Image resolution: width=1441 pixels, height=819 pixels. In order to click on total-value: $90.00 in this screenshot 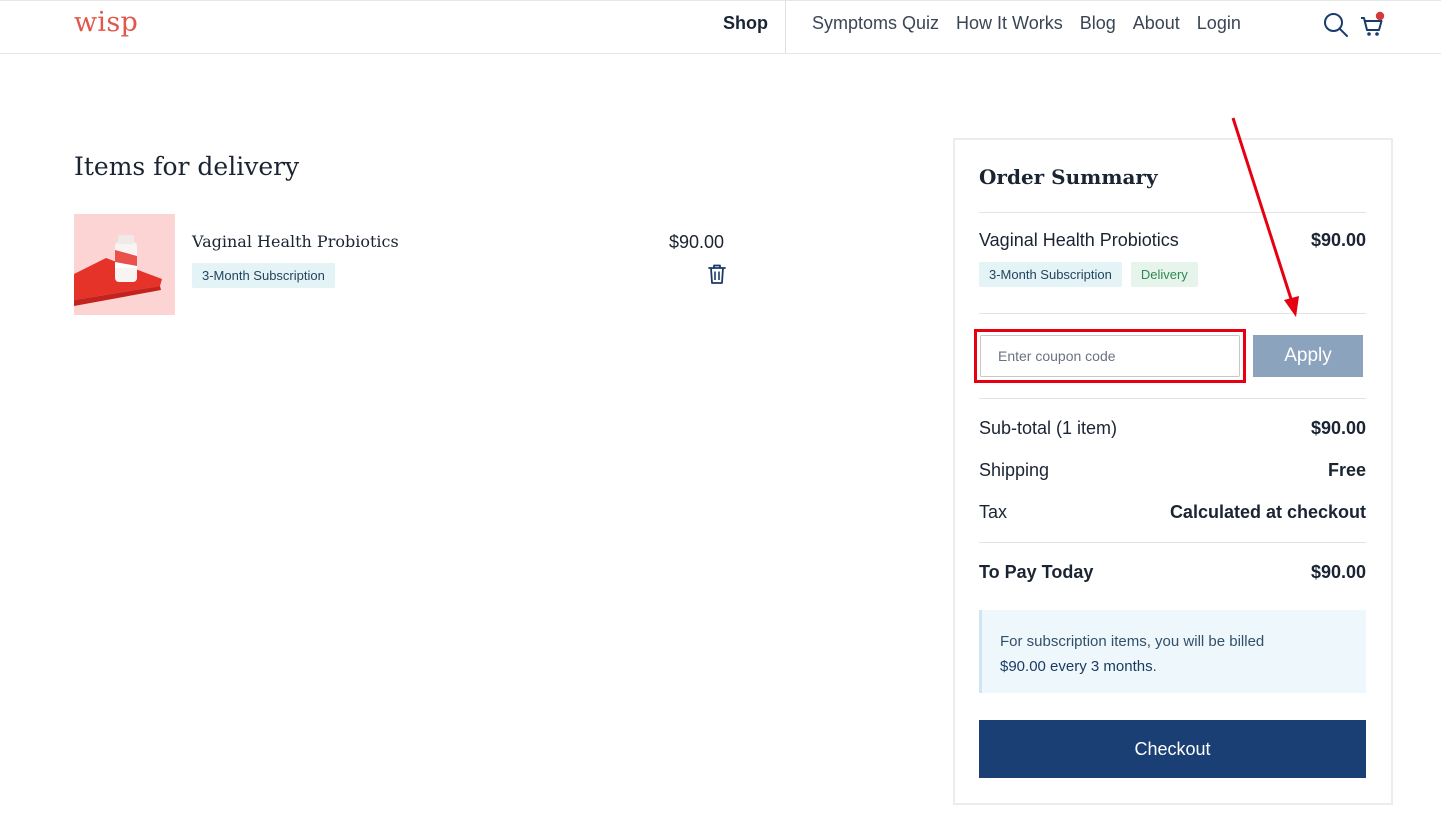, I will do `click(1338, 572)`.